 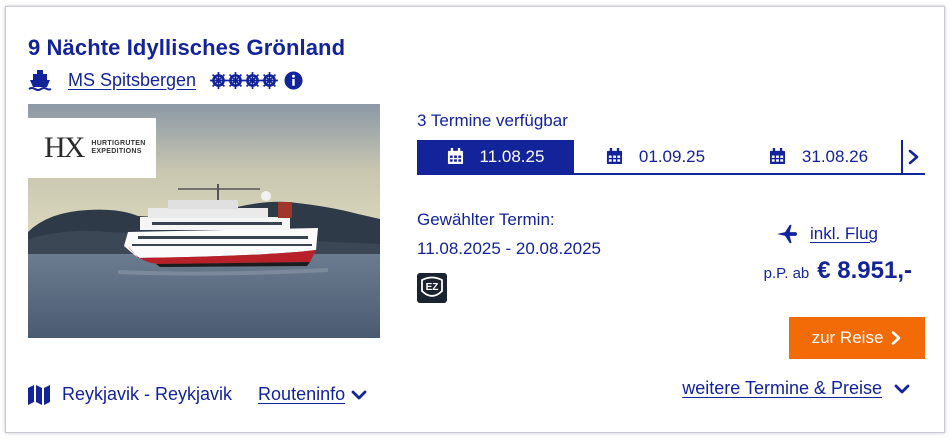 I want to click on date-tab-label: 01.09.25, so click(x=672, y=156).